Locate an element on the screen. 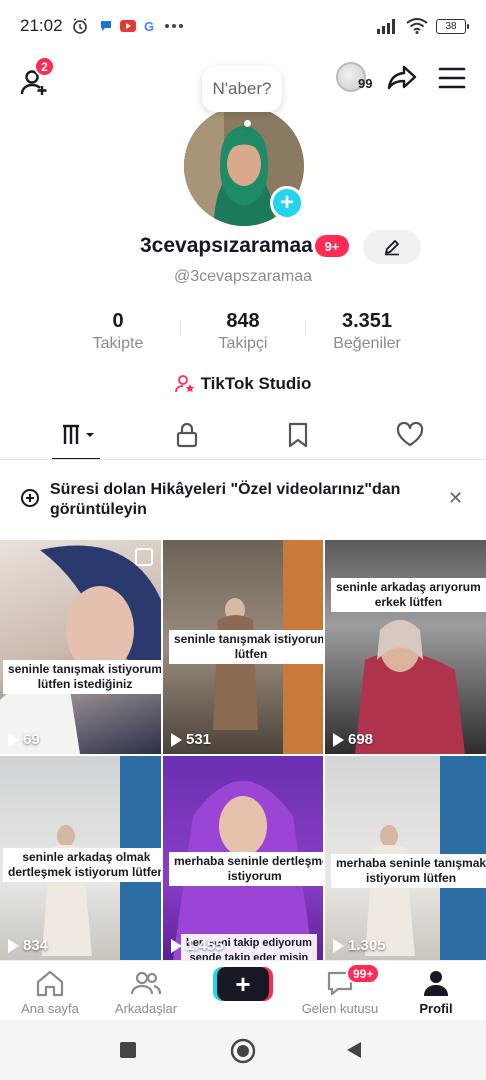 This screenshot has width=486, height=1080. tab-videos is located at coordinates (80, 435).